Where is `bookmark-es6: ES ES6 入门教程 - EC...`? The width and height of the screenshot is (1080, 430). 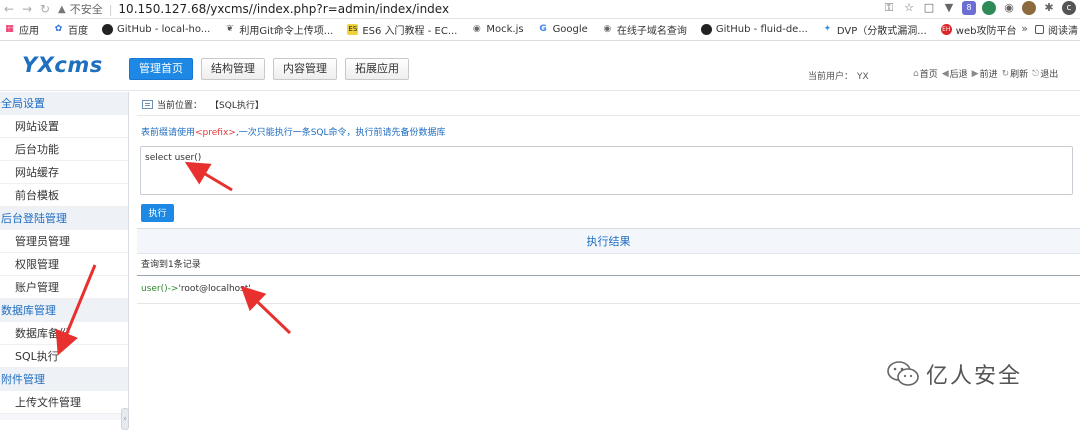
bookmark-es6: ES ES6 入门教程 - EC... is located at coordinates (402, 29).